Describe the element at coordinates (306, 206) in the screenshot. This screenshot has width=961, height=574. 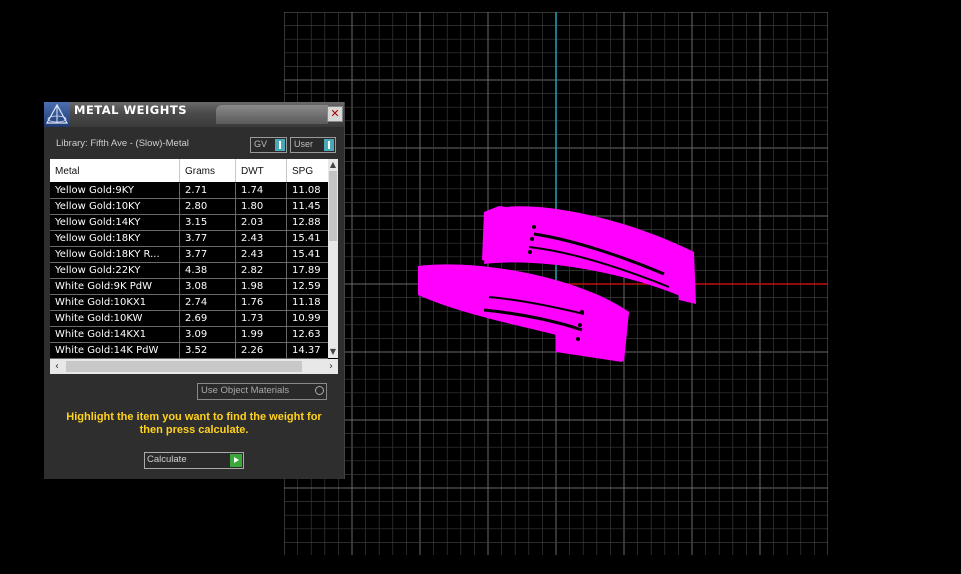
I see `spg-cell: 11.45` at that location.